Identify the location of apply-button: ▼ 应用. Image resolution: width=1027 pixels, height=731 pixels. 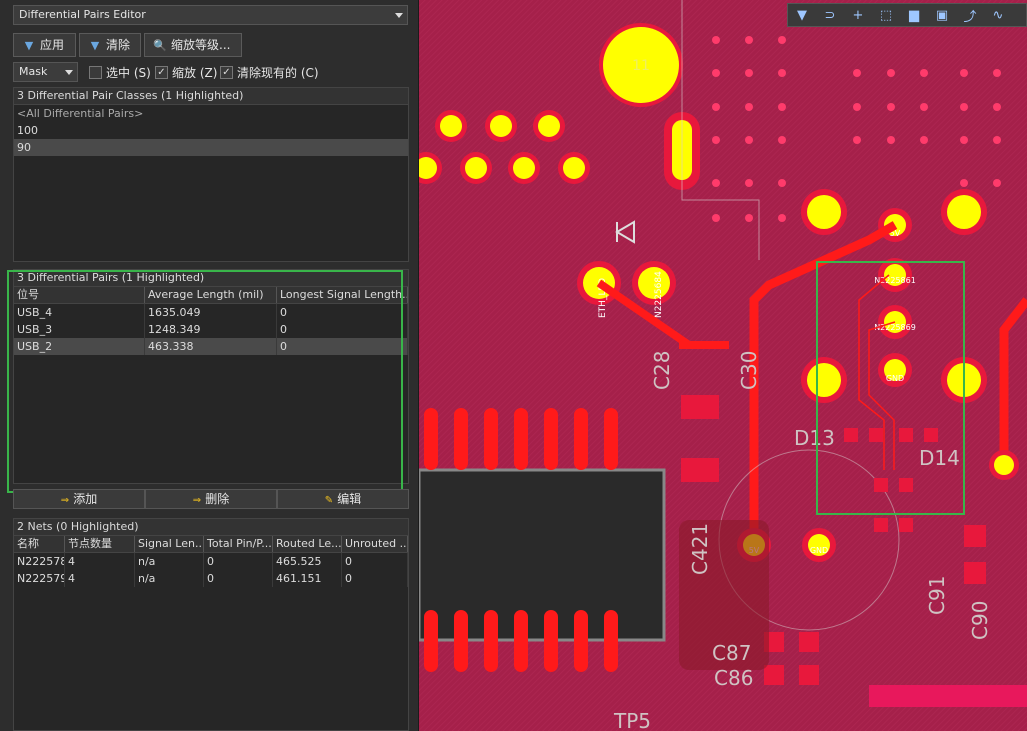
(44, 45).